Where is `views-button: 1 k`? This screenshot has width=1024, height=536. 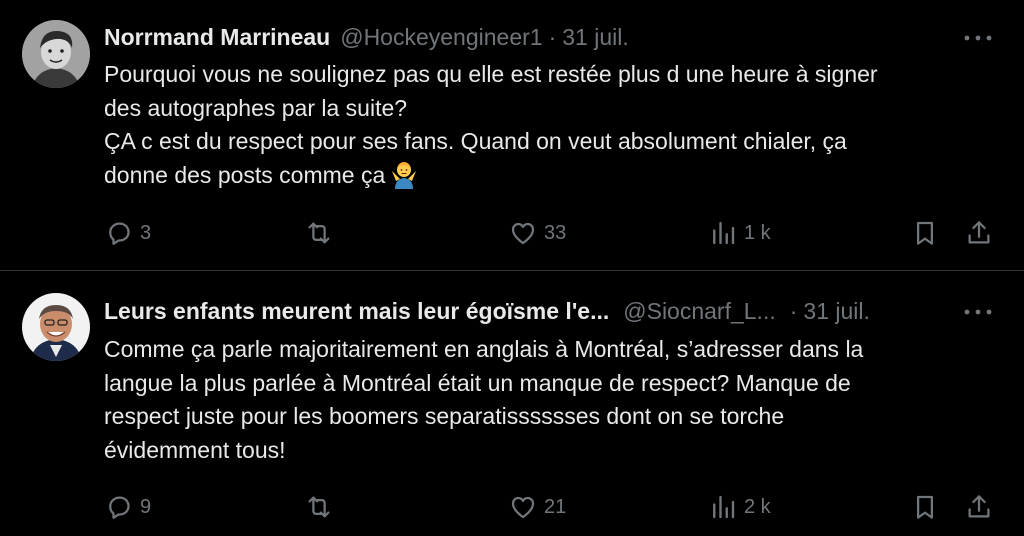 views-button: 1 k is located at coordinates (739, 233).